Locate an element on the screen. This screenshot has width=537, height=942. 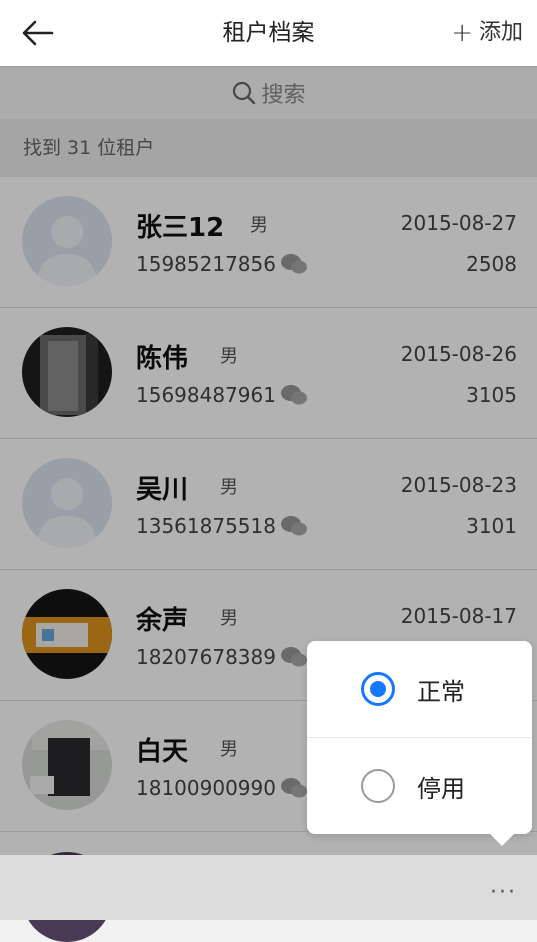
tenant-name: 余声 is located at coordinates (162, 621).